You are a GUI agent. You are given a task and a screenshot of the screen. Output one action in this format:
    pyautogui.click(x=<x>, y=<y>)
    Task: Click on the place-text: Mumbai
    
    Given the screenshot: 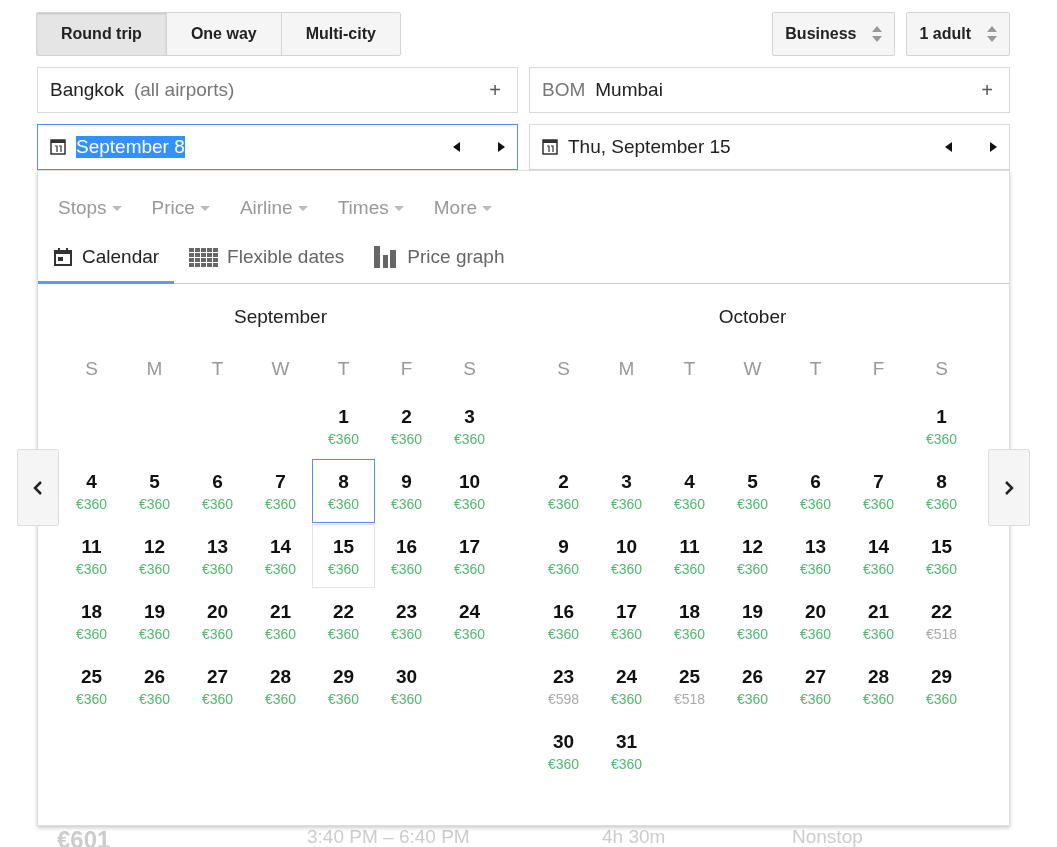 What is the action you would take?
    pyautogui.click(x=629, y=90)
    